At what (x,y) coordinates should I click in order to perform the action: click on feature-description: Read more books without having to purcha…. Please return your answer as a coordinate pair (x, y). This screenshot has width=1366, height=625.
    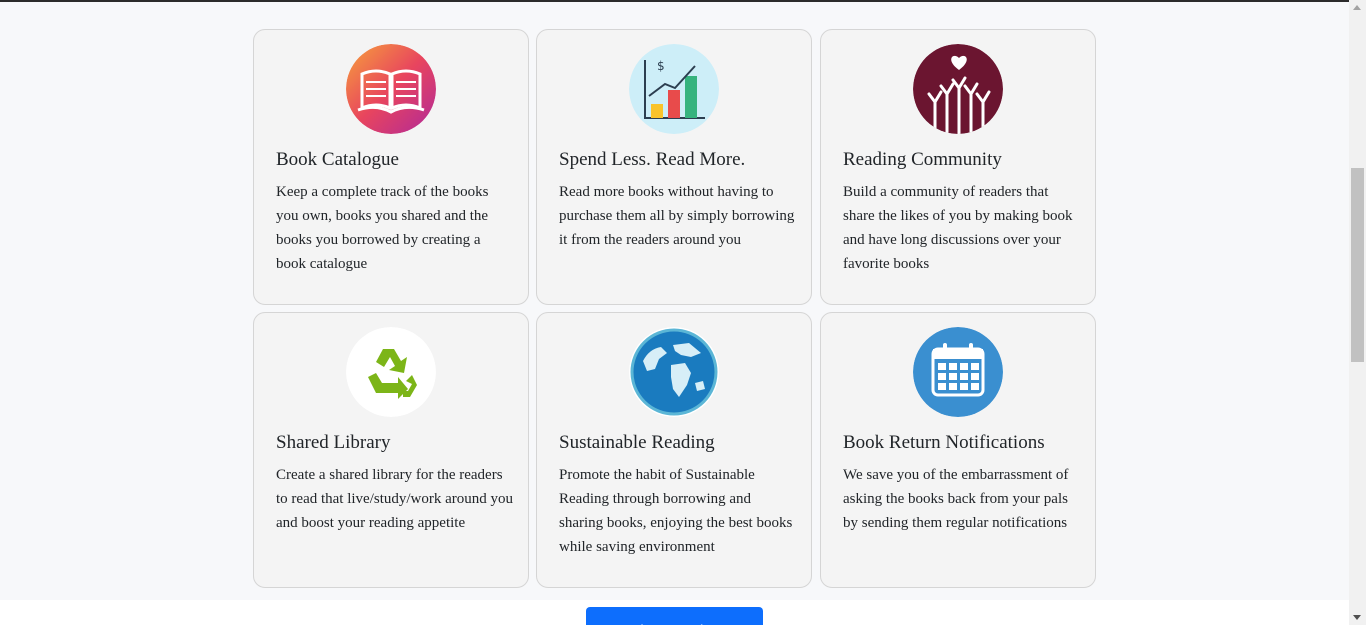
    Looking at the image, I should click on (677, 216).